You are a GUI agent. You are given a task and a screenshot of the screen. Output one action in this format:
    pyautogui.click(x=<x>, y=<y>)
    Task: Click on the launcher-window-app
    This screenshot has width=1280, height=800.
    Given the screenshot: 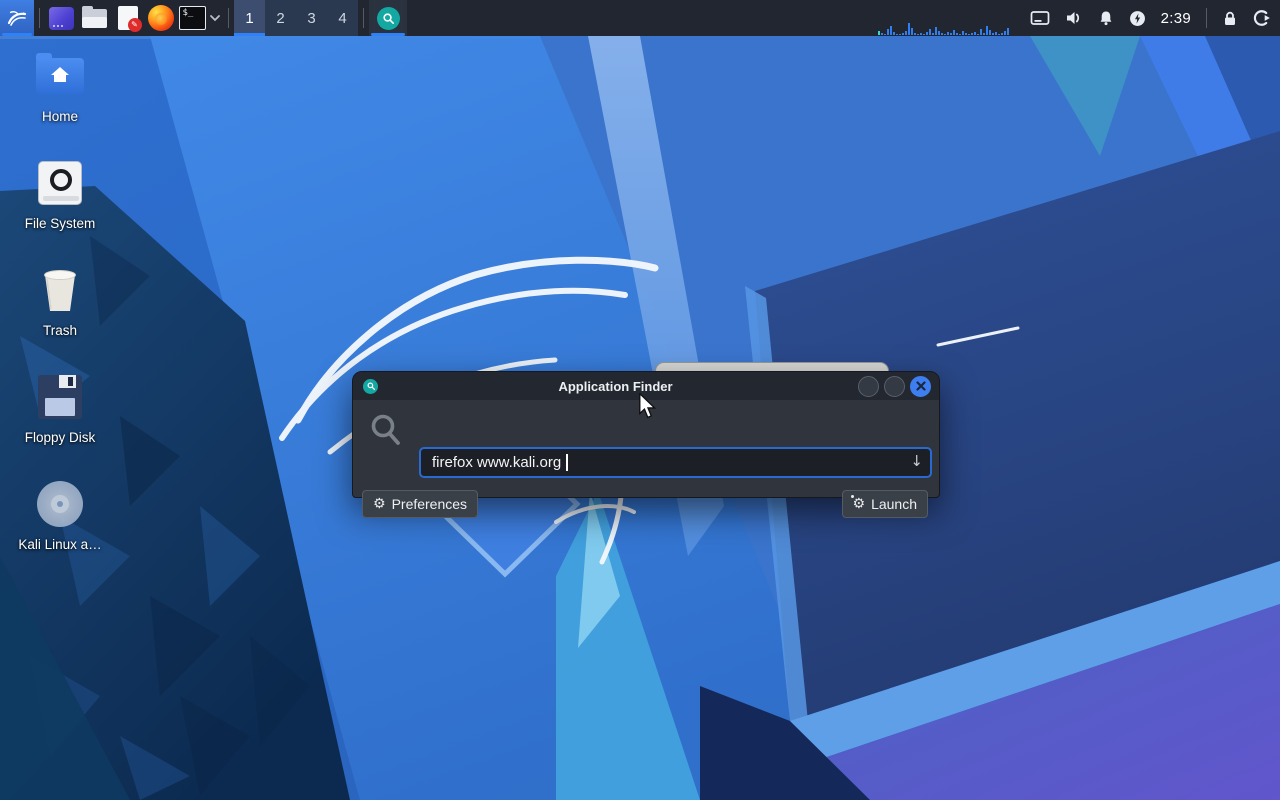 What is the action you would take?
    pyautogui.click(x=61, y=18)
    